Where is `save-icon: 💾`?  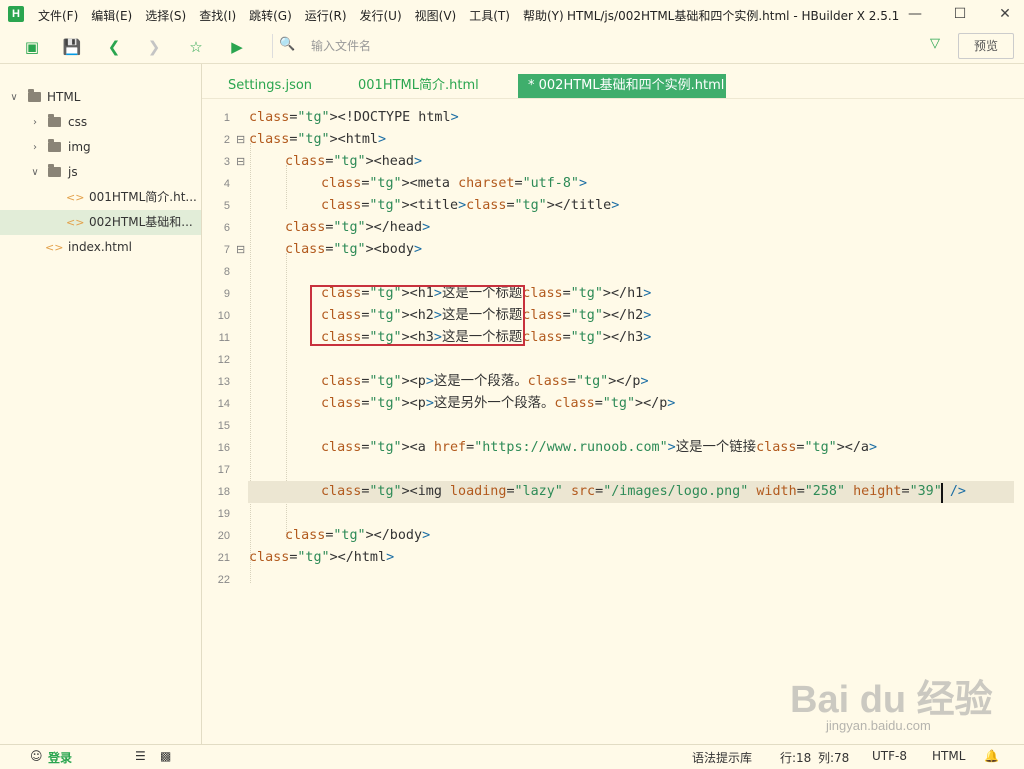
save-icon: 💾 is located at coordinates (72, 47).